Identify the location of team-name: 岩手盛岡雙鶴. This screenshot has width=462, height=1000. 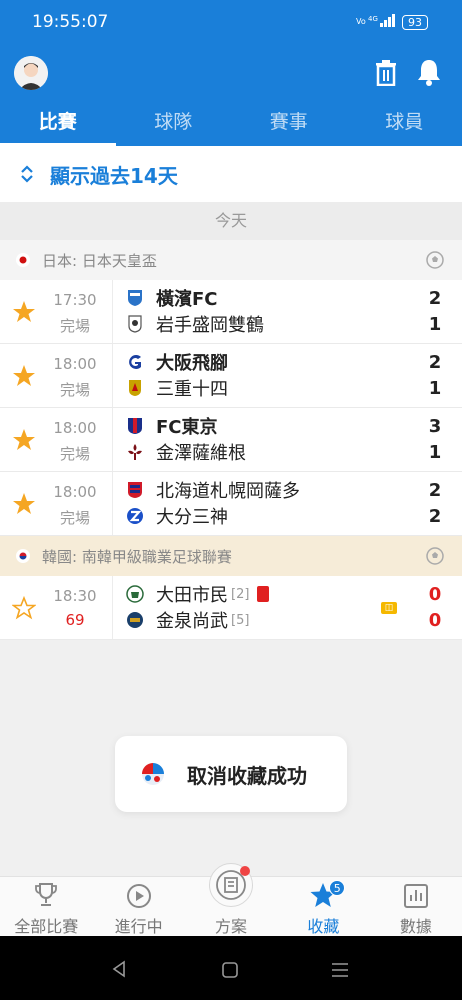
(210, 325).